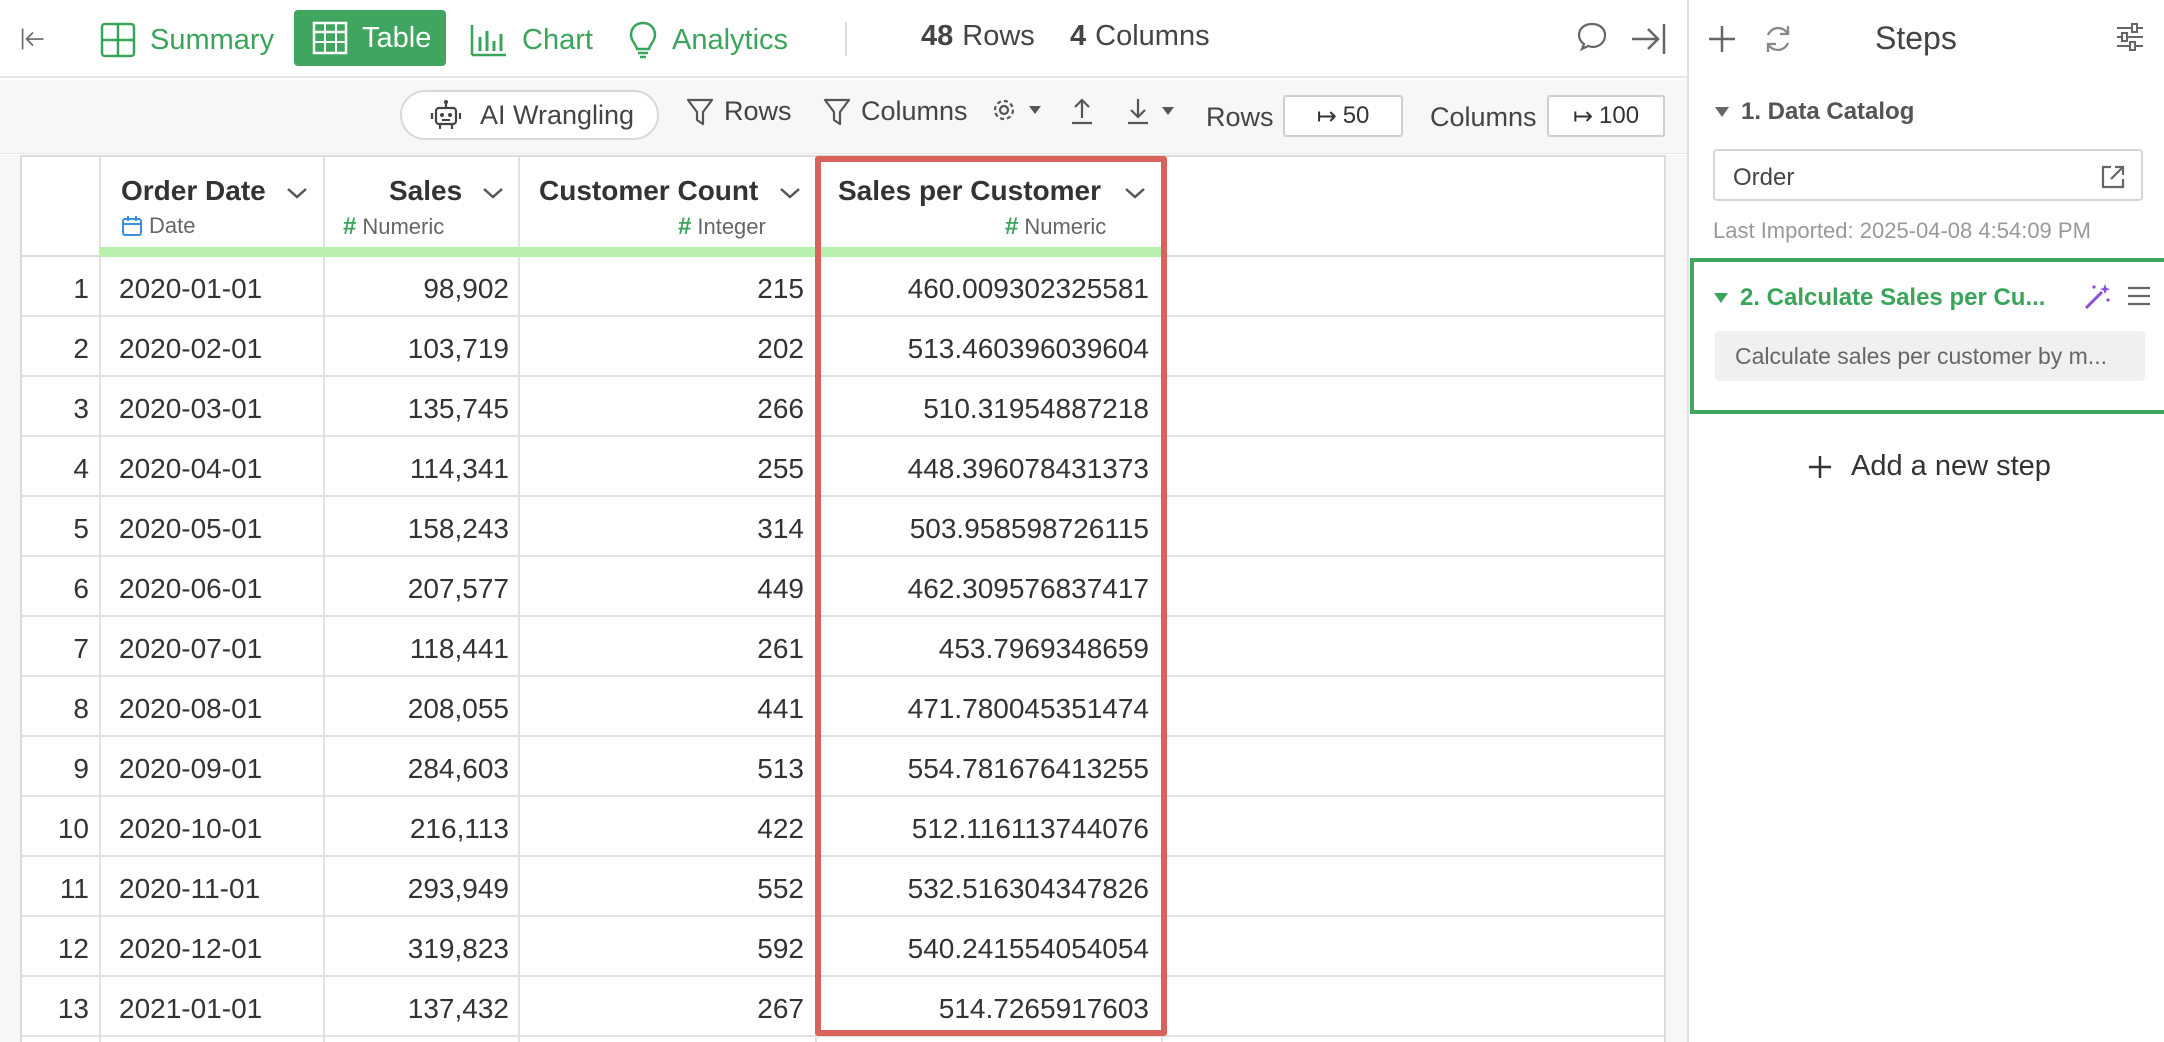  I want to click on table-cell: 552, so click(780, 889).